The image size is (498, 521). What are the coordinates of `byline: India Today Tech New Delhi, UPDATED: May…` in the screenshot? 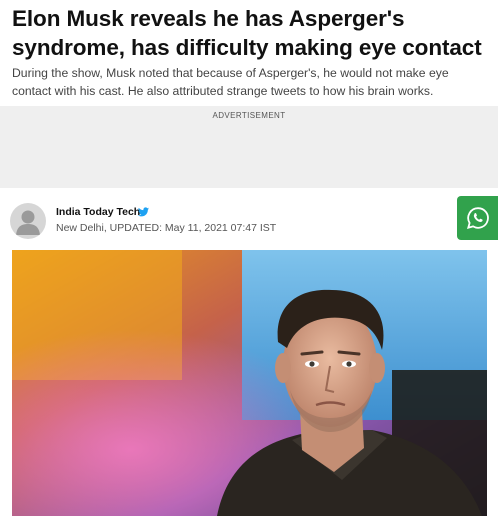 It's located at (220, 220).